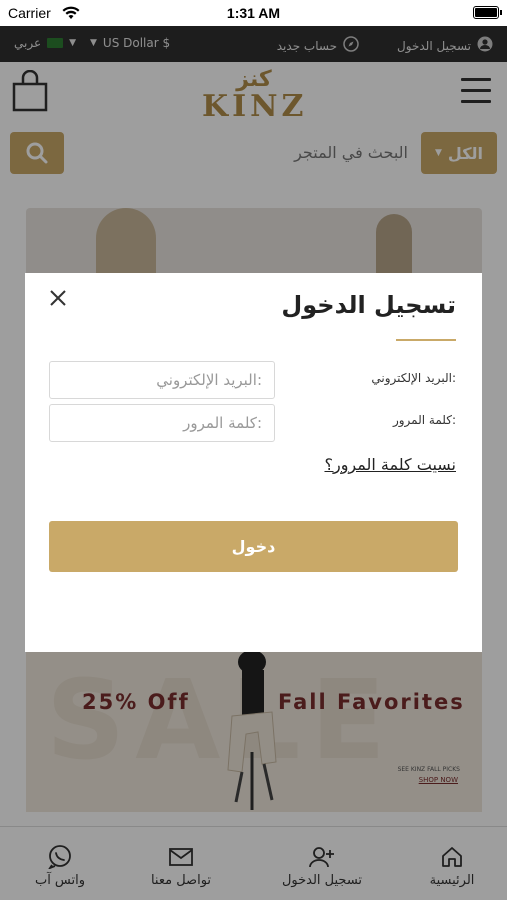 This screenshot has height=900, width=507. Describe the element at coordinates (413, 378) in the screenshot. I see `email-label: البريد الإلكتروني:` at that location.